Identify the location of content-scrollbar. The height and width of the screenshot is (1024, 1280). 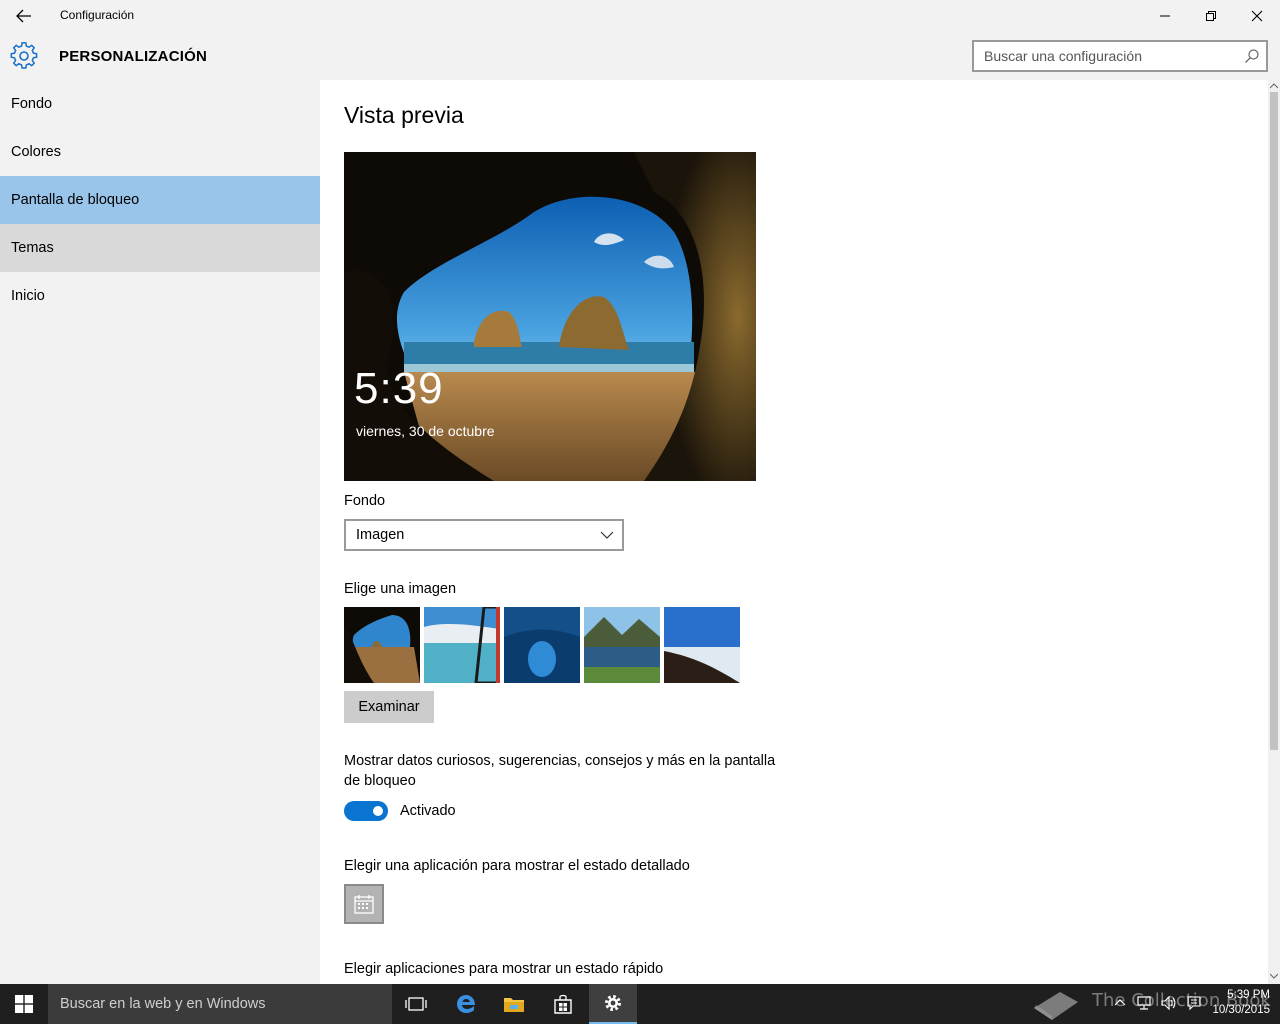
(1274, 532).